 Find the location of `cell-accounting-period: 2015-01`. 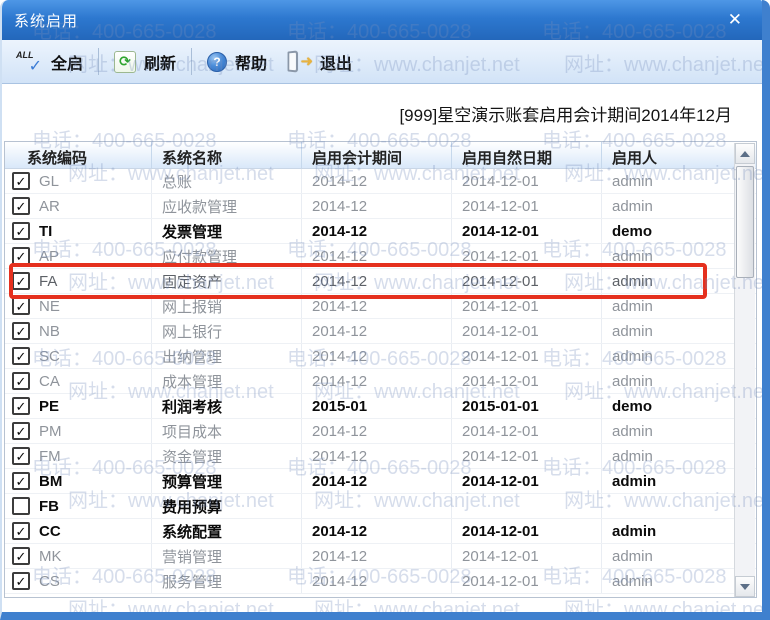

cell-accounting-period: 2015-01 is located at coordinates (377, 406).